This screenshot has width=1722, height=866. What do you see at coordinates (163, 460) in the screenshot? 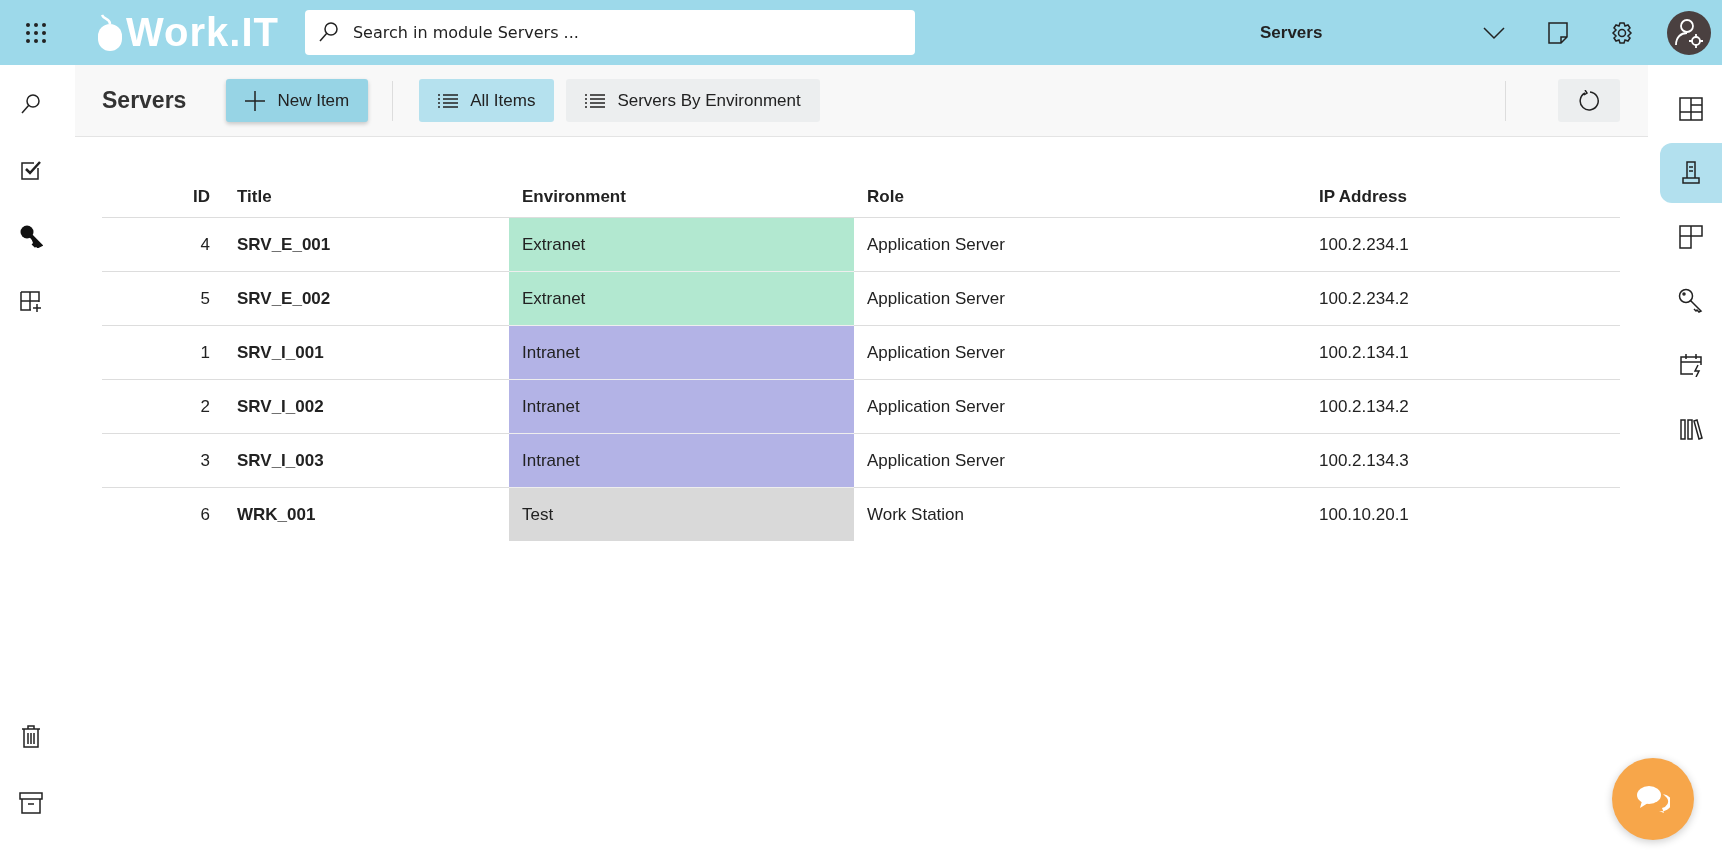
I see `table-cell: 3` at bounding box center [163, 460].